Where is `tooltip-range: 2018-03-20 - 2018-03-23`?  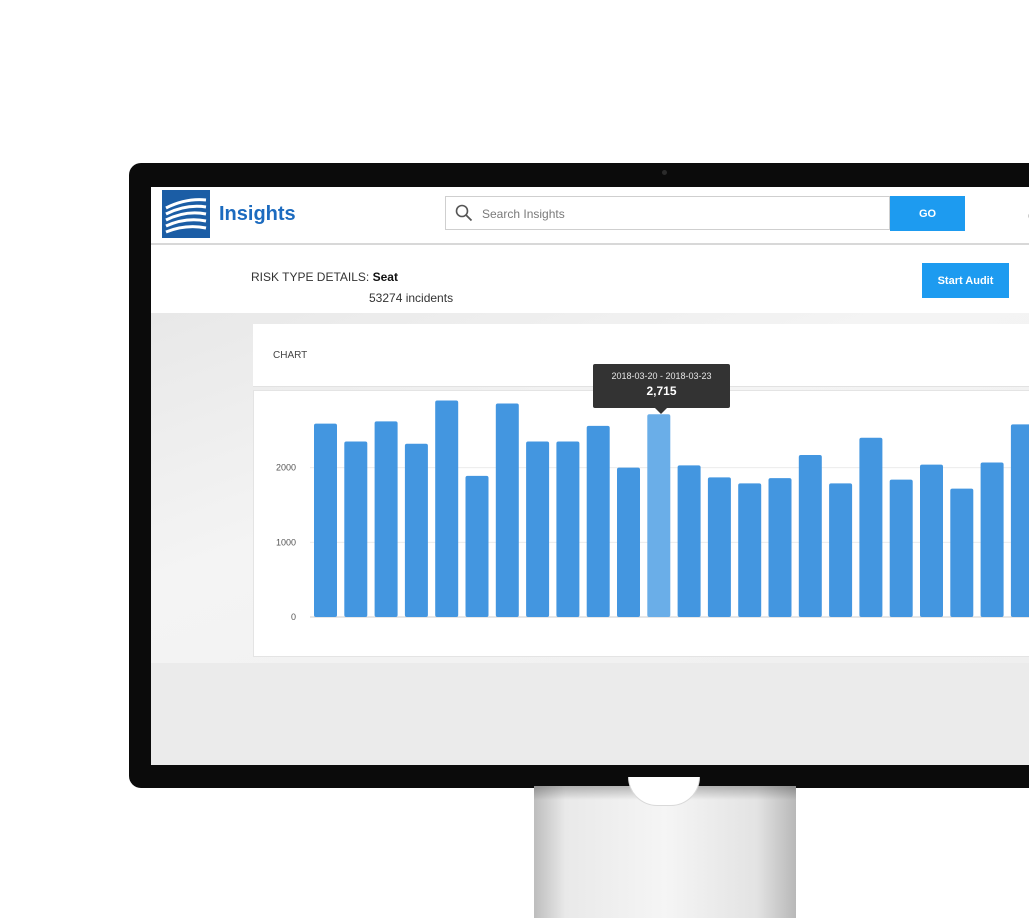 tooltip-range: 2018-03-20 - 2018-03-23 is located at coordinates (661, 376).